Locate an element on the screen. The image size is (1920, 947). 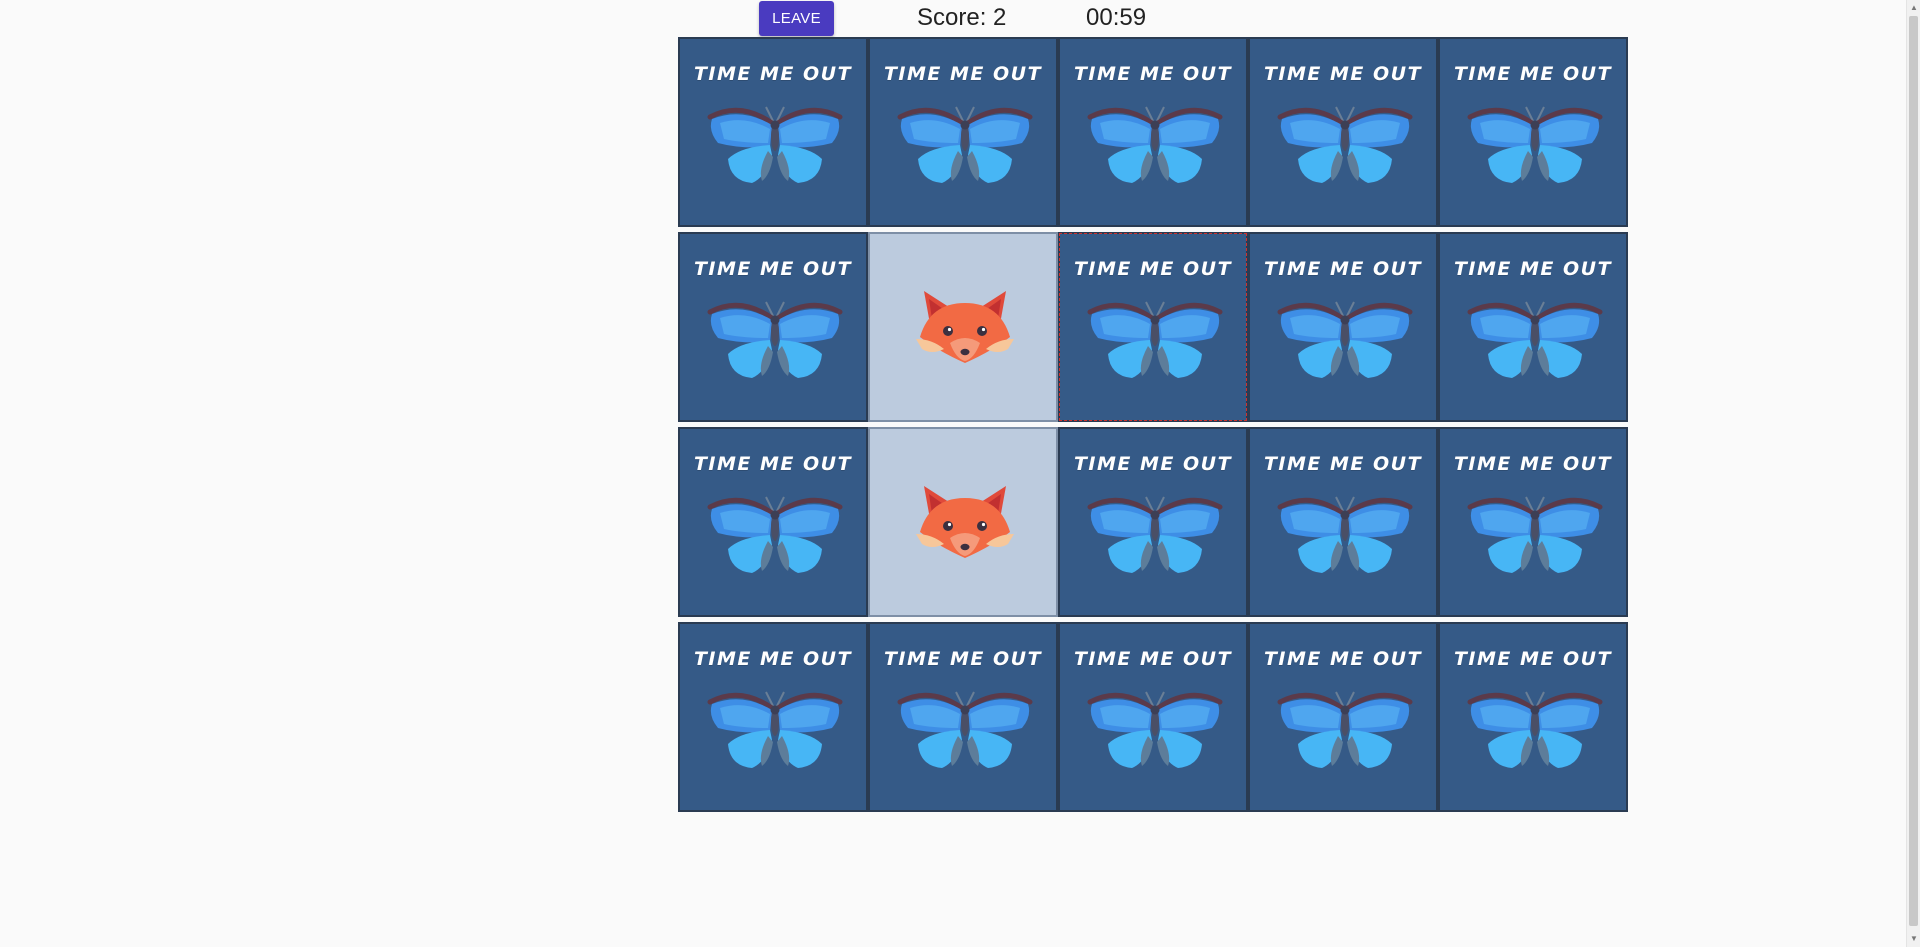
timer-display: 00:59 is located at coordinates (1116, 17).